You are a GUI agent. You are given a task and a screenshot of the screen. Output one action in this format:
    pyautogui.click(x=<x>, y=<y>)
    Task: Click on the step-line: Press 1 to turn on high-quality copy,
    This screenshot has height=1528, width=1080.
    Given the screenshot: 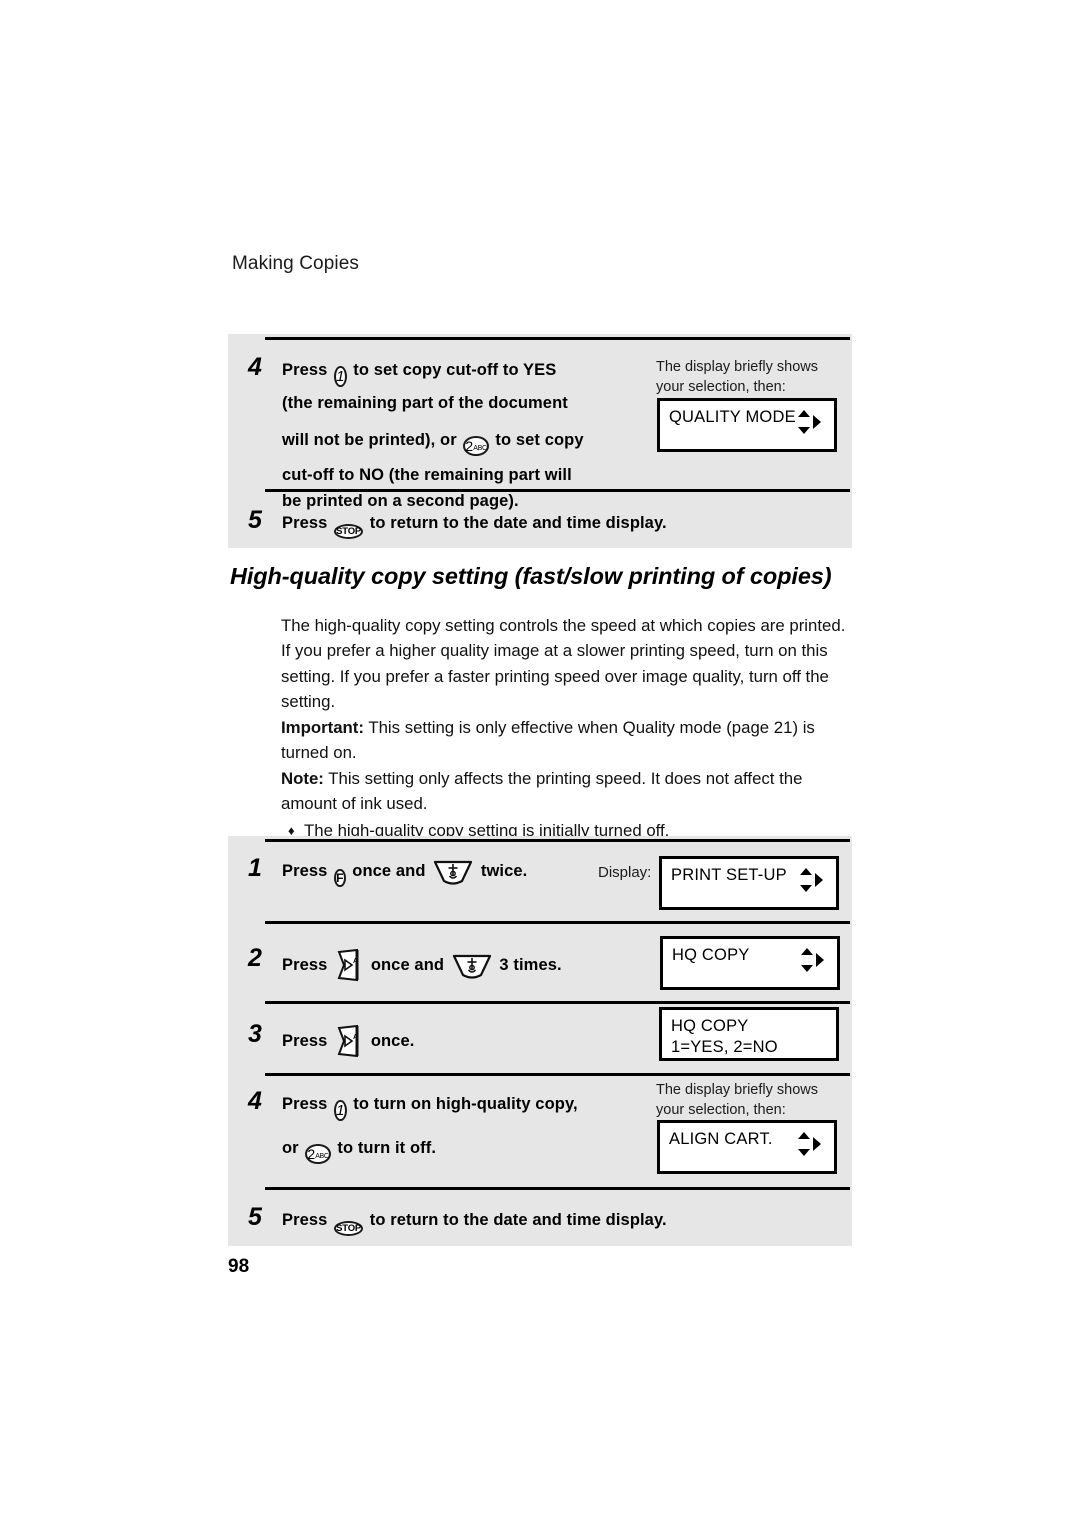 What is the action you would take?
    pyautogui.click(x=430, y=1107)
    